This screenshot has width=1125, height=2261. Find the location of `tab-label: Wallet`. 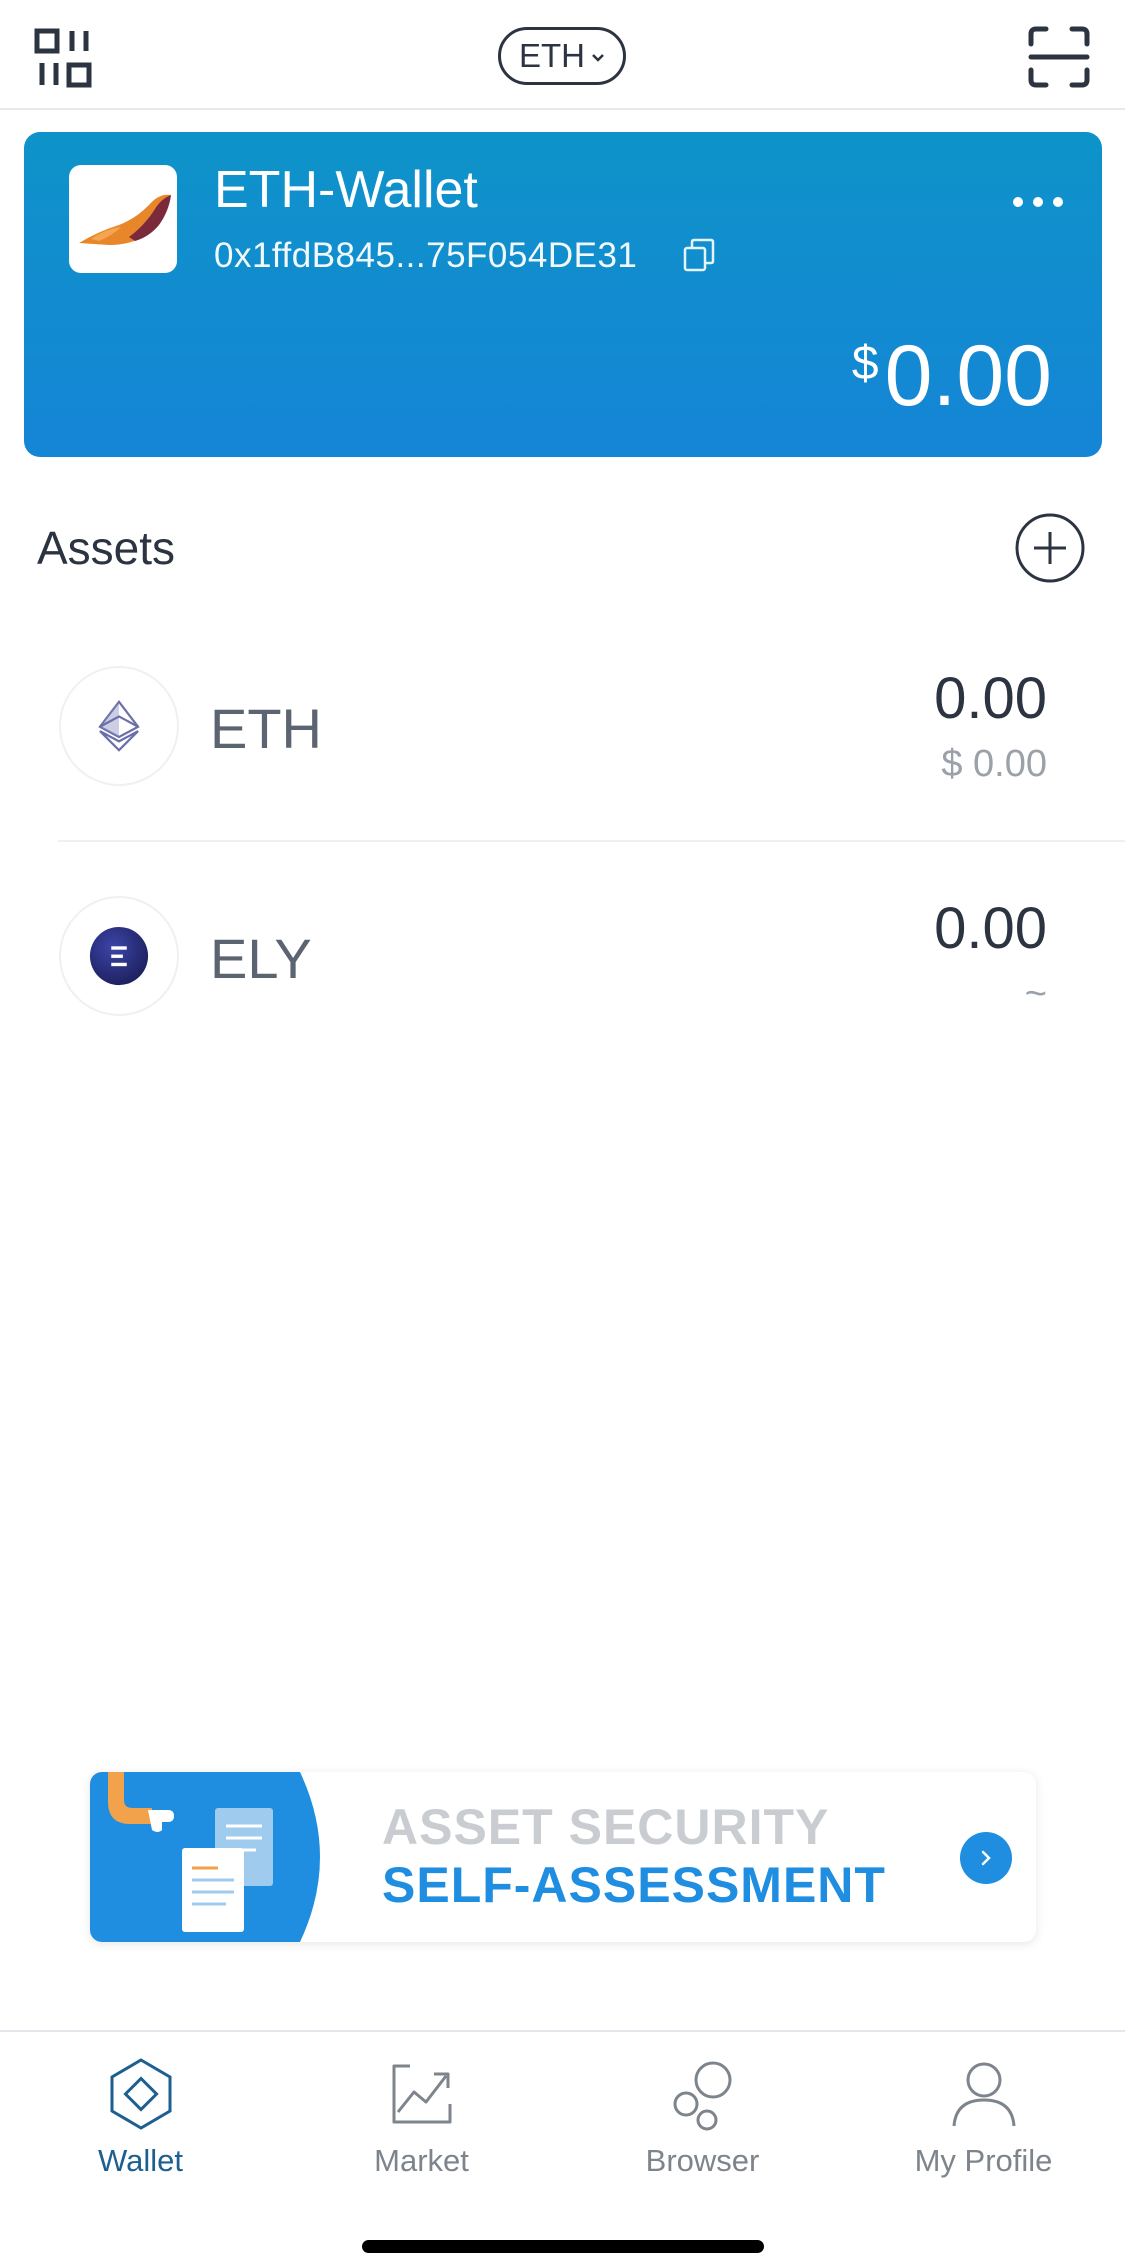

tab-label: Wallet is located at coordinates (140, 2160).